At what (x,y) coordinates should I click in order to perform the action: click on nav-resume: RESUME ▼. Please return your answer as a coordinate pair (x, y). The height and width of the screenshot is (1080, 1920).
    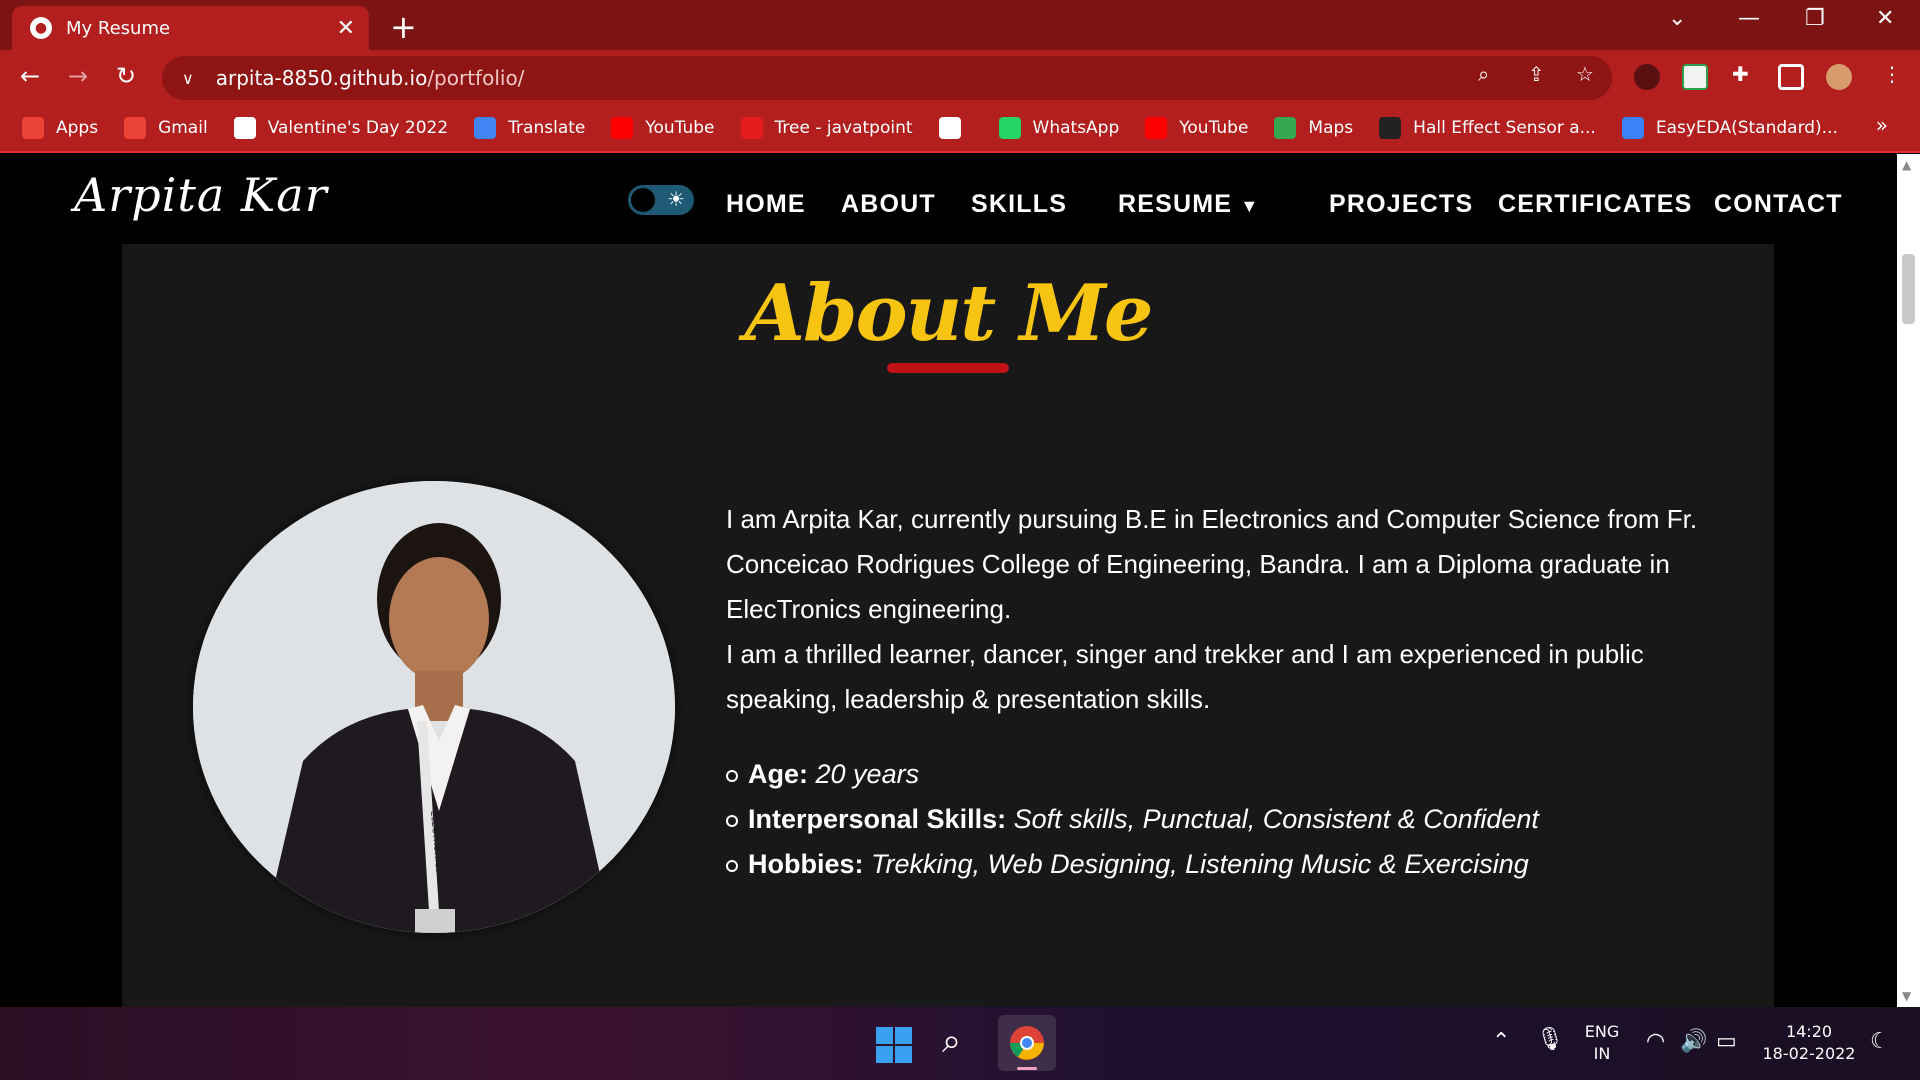
    Looking at the image, I should click on (1188, 204).